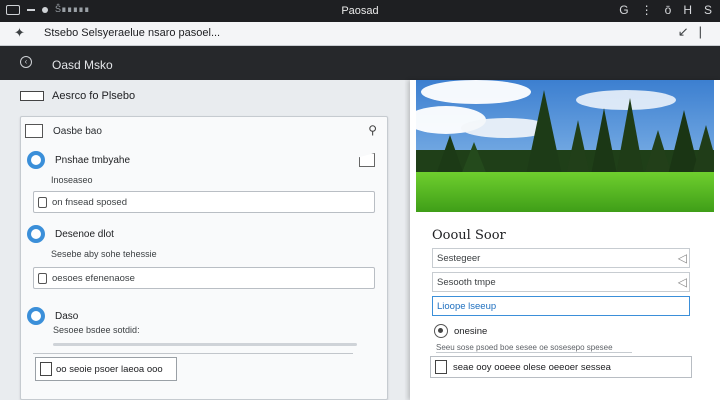 The width and height of the screenshot is (720, 400). I want to click on detail-radio-label: onesine, so click(471, 331).